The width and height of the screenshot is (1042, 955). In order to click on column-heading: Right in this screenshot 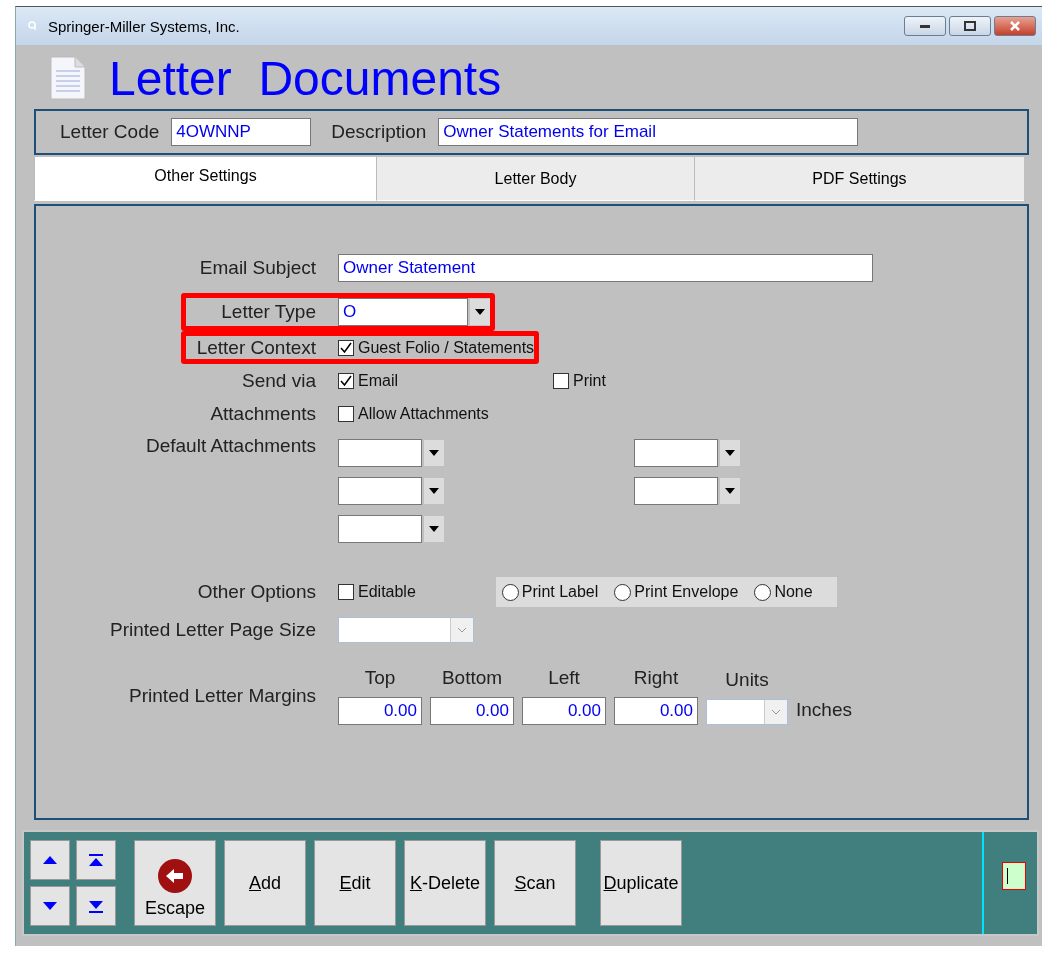, I will do `click(656, 678)`.